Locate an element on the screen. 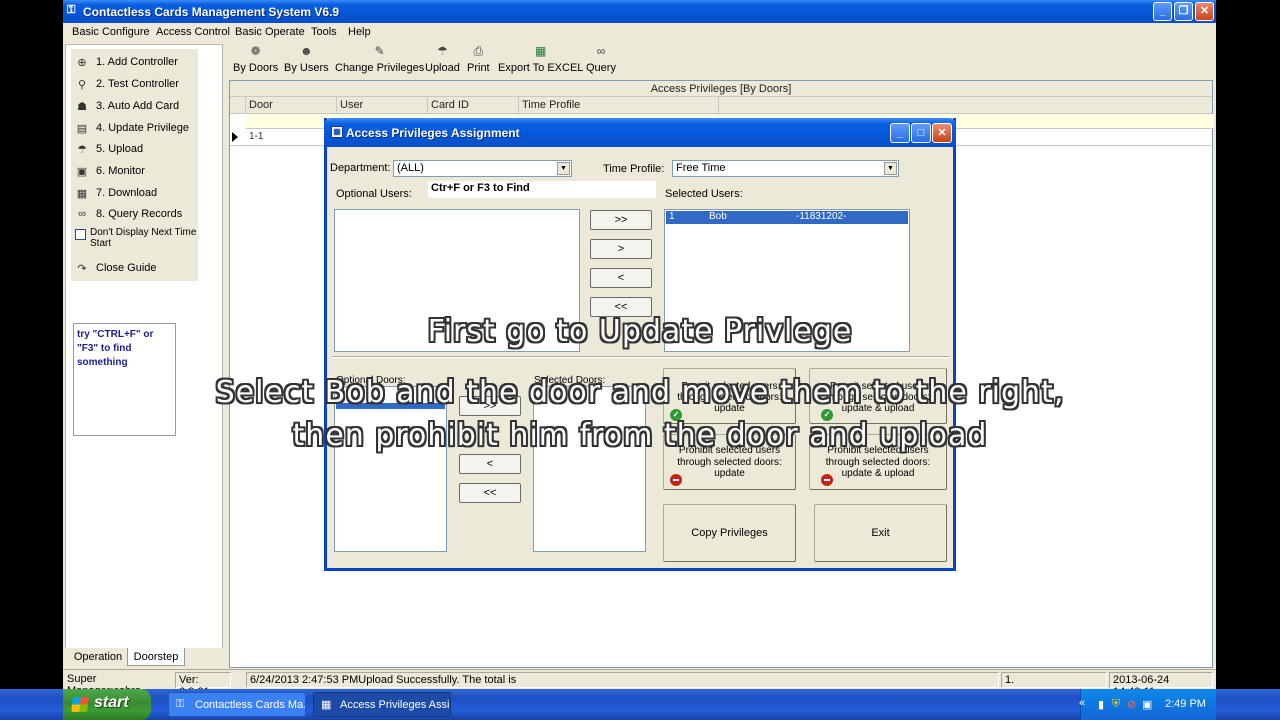 Image resolution: width=1280 pixels, height=720 pixels. guide-item-test-controller: ⚲ 2. Test Controller is located at coordinates (126, 84).